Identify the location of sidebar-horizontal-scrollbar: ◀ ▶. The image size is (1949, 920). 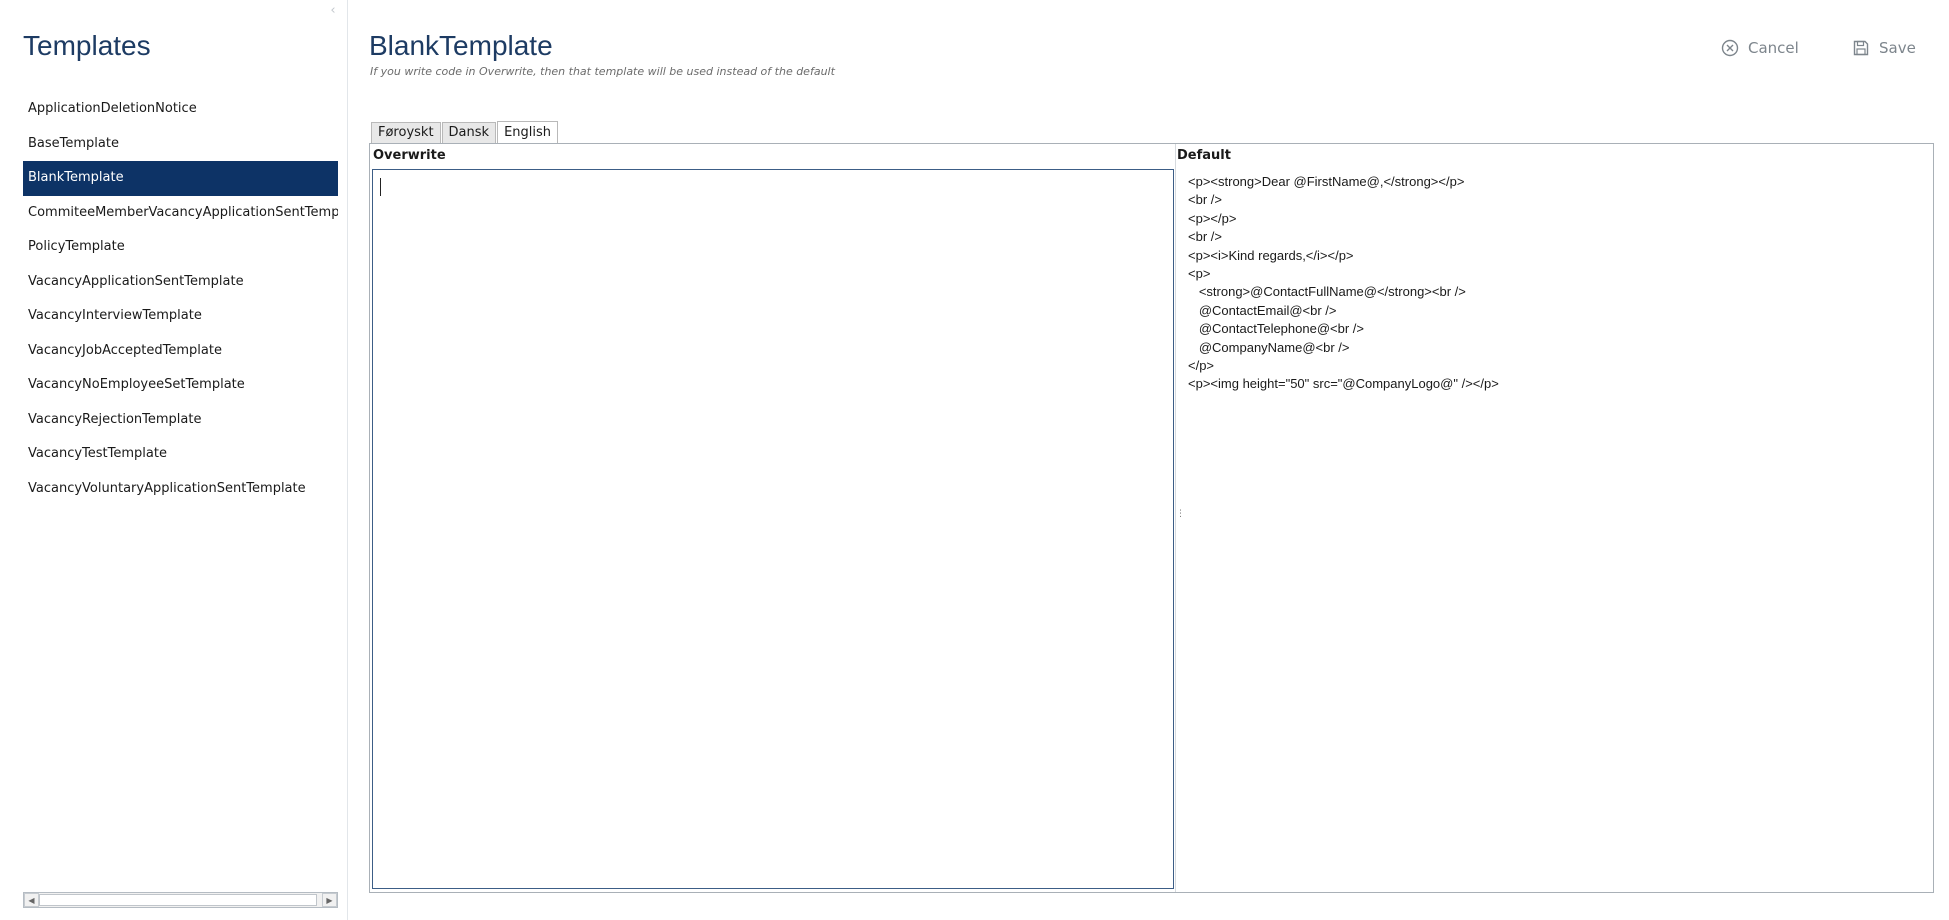
(180, 900).